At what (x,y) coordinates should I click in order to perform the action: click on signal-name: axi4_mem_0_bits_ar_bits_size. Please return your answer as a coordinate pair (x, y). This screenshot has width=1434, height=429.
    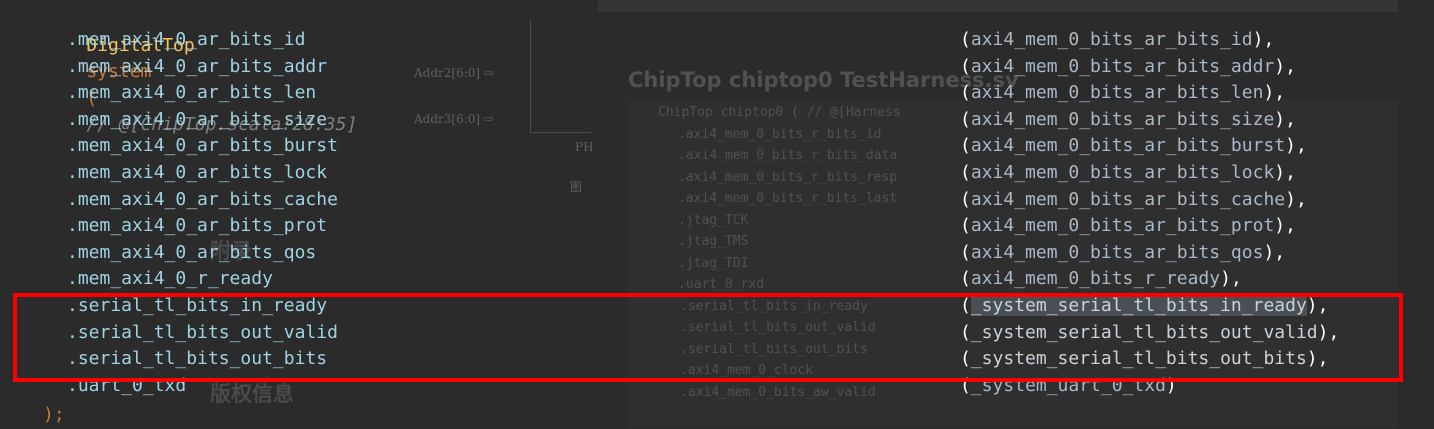
    Looking at the image, I should click on (1122, 119).